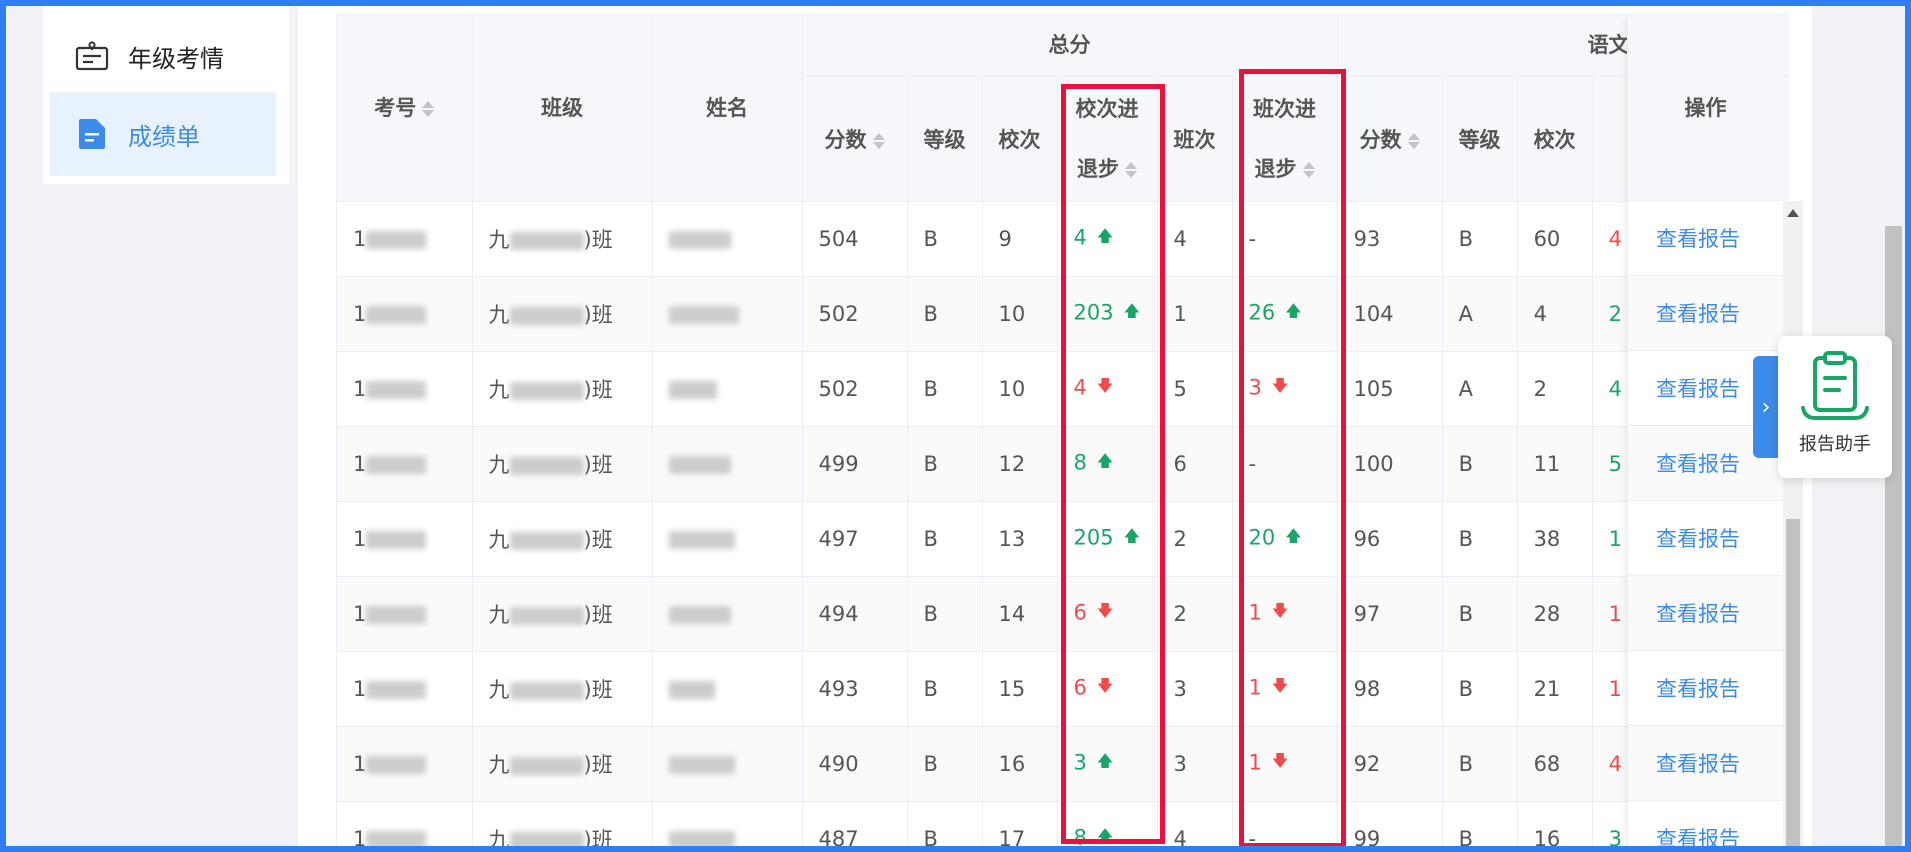  What do you see at coordinates (855, 614) in the screenshot?
I see `cell-score: 494` at bounding box center [855, 614].